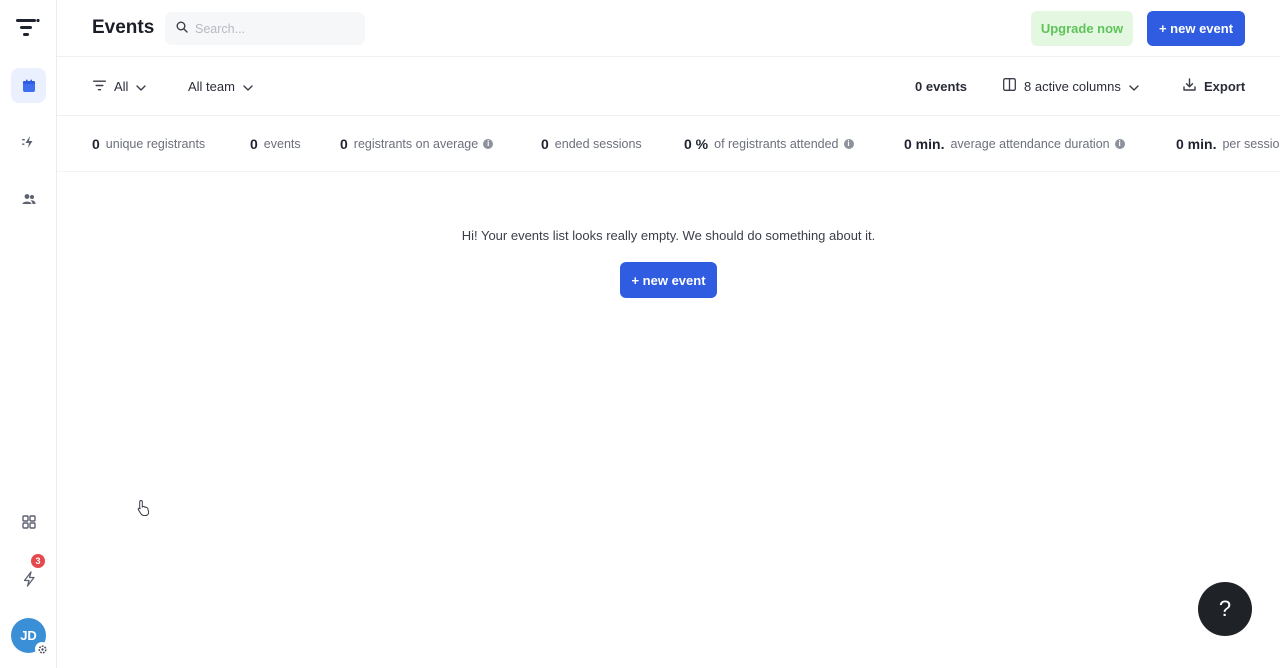 This screenshot has height=668, width=1280. I want to click on columns-dropdown: 8 active columns, so click(1071, 86).